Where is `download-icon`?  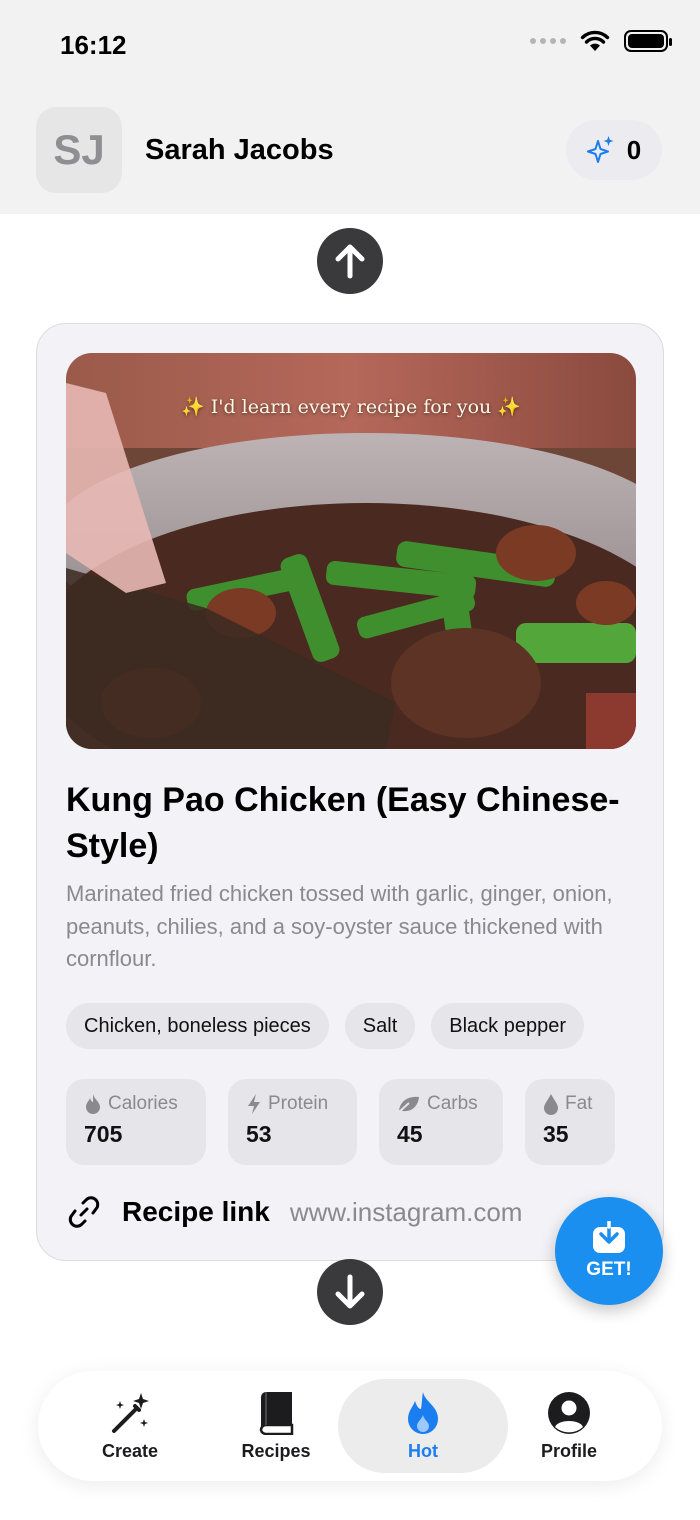 download-icon is located at coordinates (609, 1237).